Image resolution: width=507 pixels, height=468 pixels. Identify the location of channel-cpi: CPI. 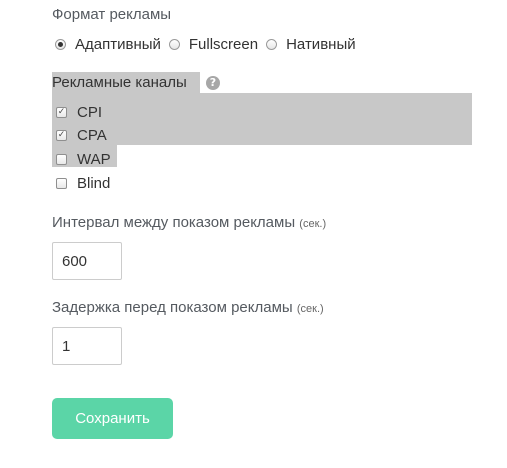
(79, 112).